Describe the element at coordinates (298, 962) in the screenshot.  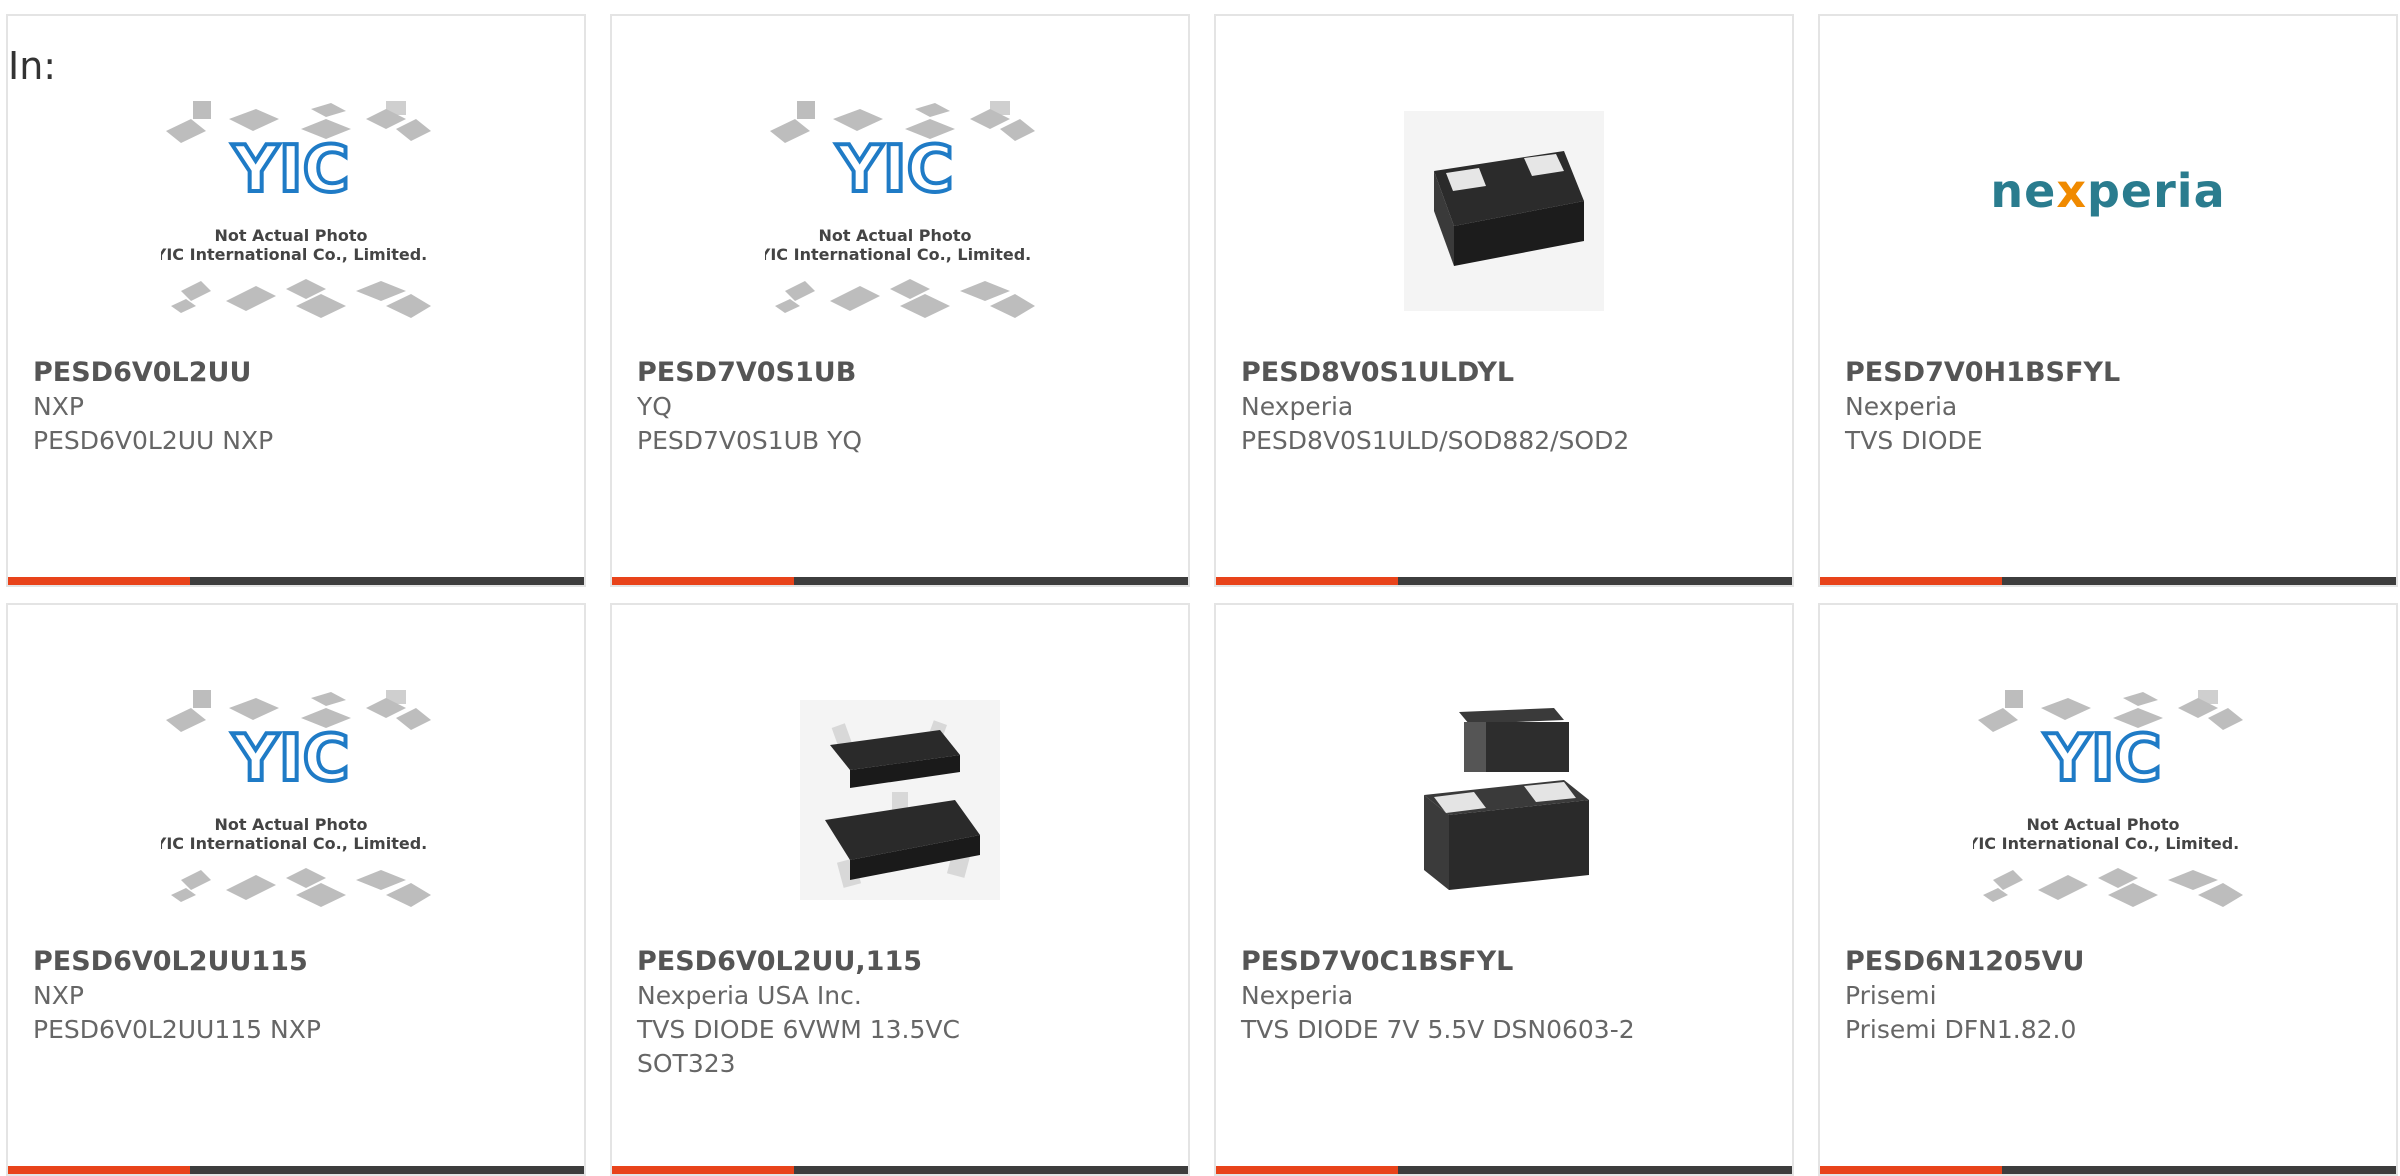
I see `part-number: PESD6V0L2UU115` at that location.